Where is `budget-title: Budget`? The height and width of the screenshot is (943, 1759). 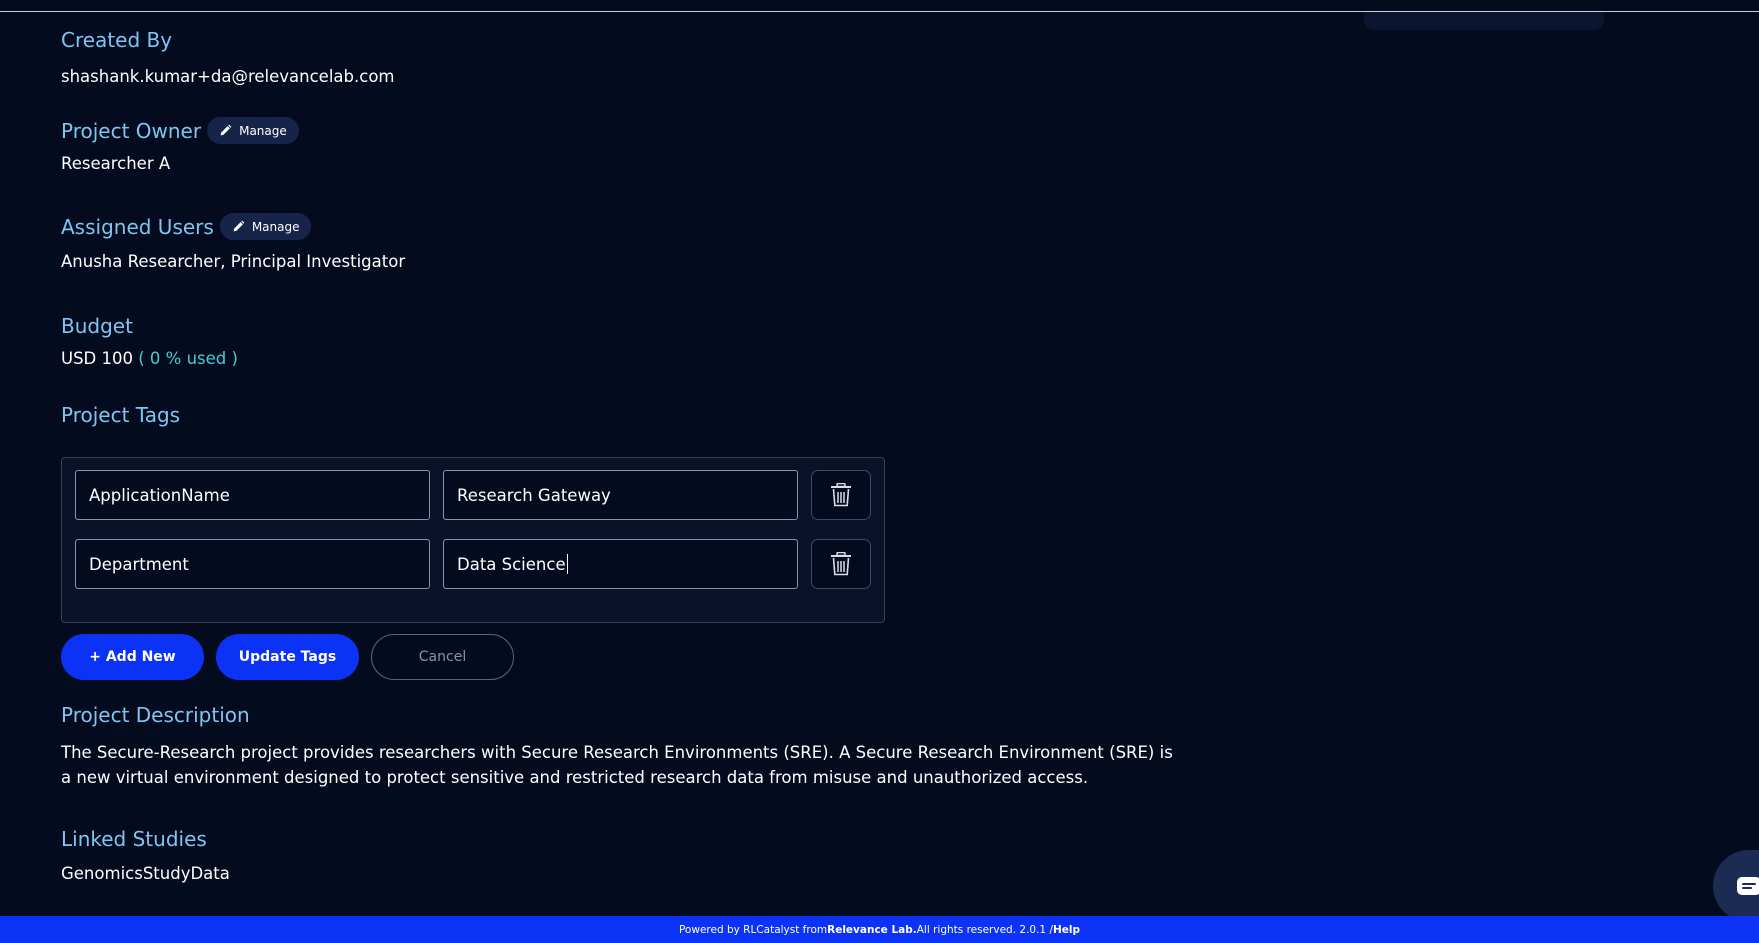
budget-title: Budget is located at coordinates (97, 326).